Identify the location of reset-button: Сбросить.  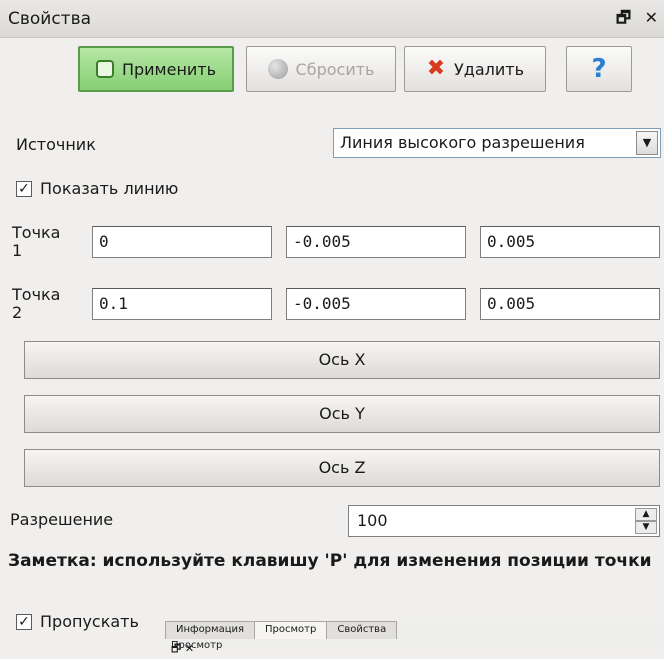
(321, 69).